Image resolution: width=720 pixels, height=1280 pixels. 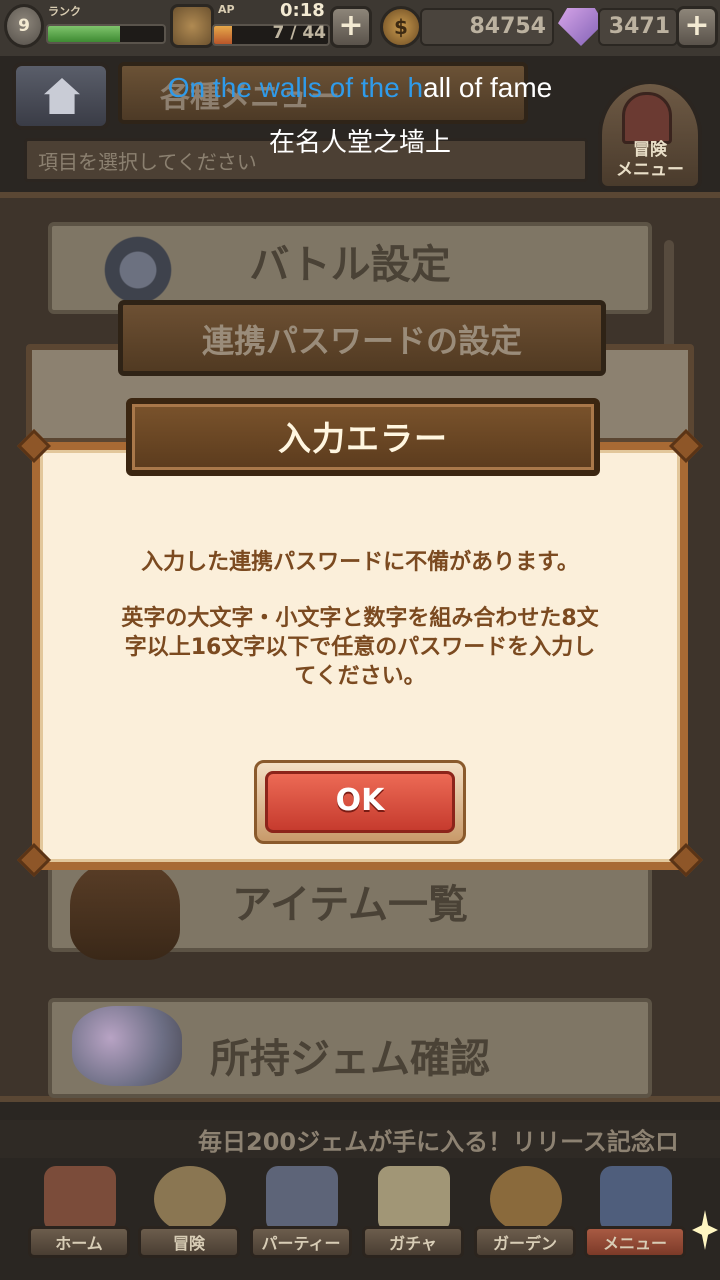 I want to click on ap-icon, so click(x=192, y=26).